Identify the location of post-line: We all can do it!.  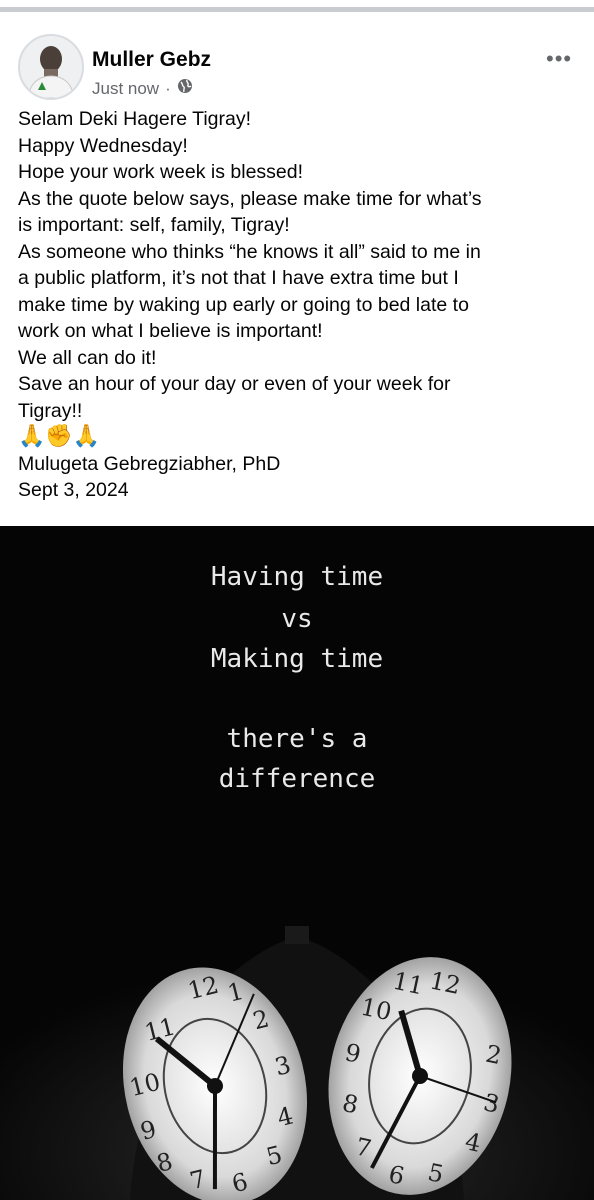
(87, 357).